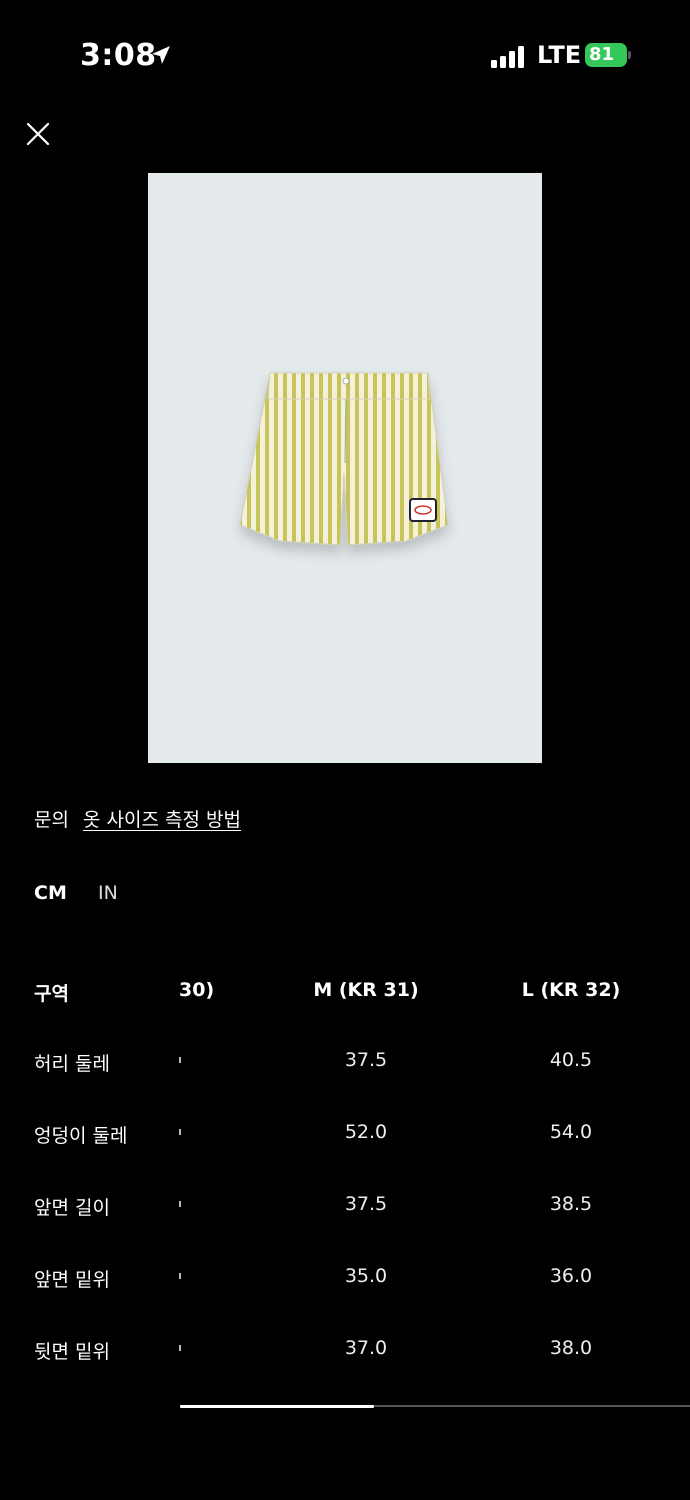 This screenshot has width=690, height=1500. What do you see at coordinates (51, 820) in the screenshot?
I see `help-link: 문의` at bounding box center [51, 820].